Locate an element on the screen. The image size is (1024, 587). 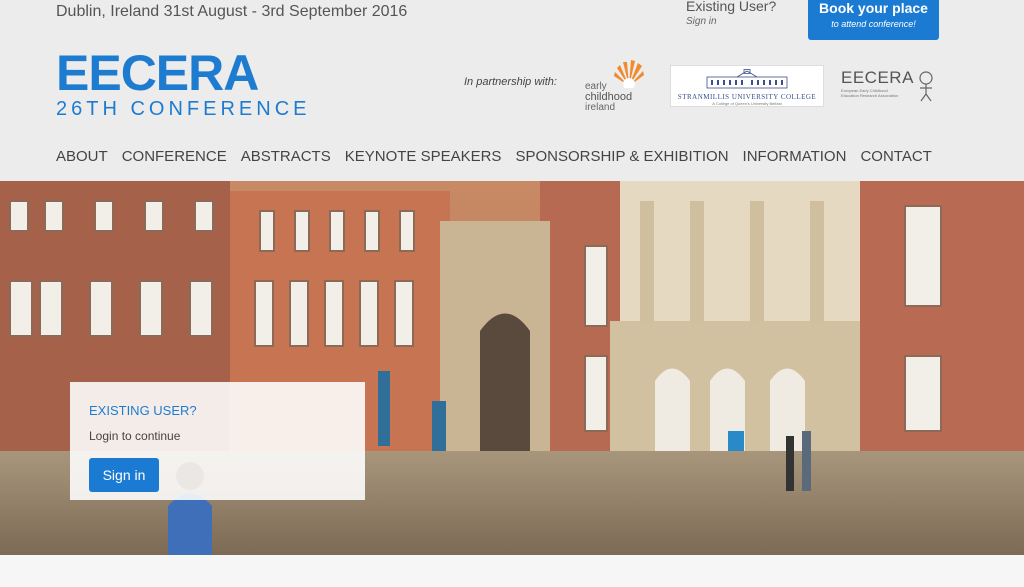
stranmillis-name: STRANMILLIS UNIVERSITY COLLEGE is located at coordinates (747, 97).